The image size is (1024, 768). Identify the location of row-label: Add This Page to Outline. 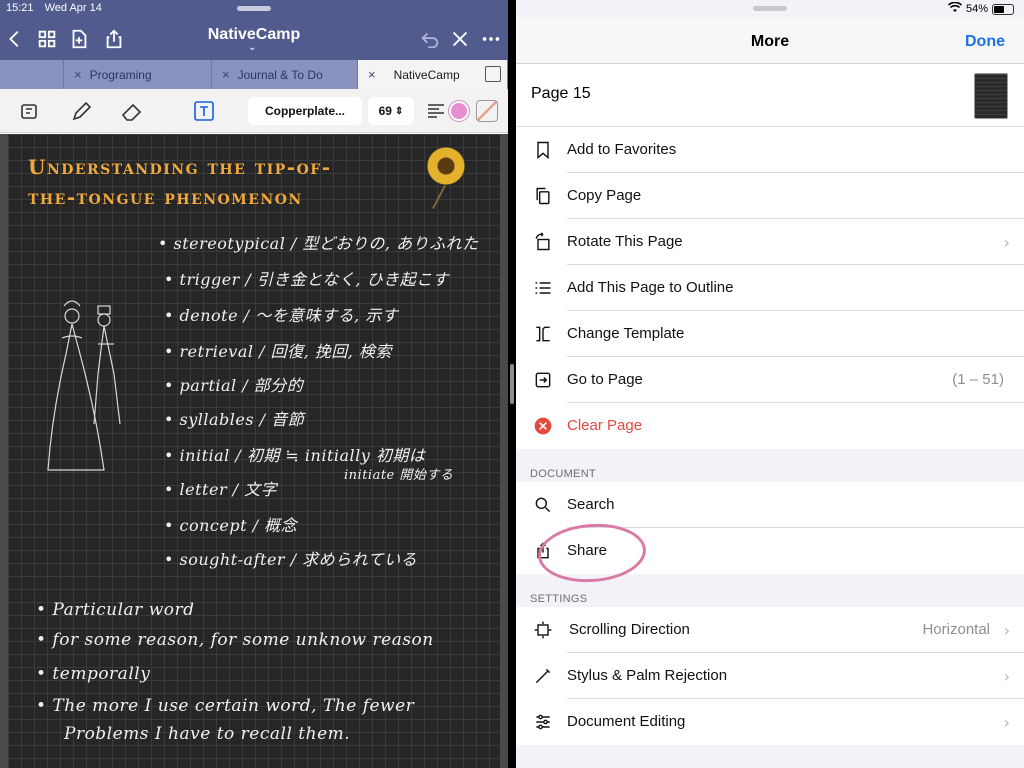
(650, 287).